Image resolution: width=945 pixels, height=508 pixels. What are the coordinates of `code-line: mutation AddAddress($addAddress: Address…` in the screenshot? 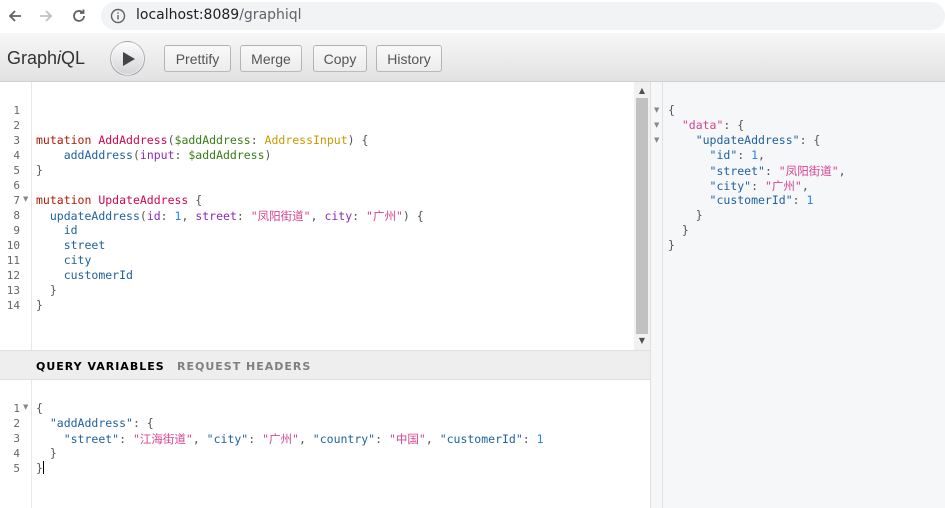 It's located at (202, 140).